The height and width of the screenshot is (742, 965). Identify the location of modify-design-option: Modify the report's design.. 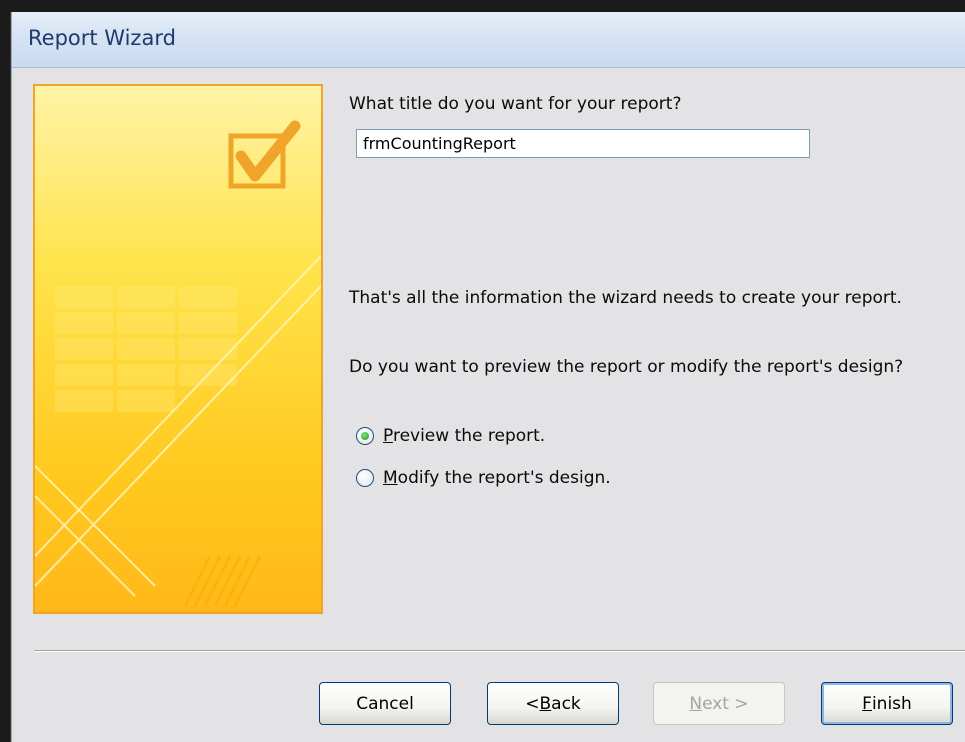
(483, 478).